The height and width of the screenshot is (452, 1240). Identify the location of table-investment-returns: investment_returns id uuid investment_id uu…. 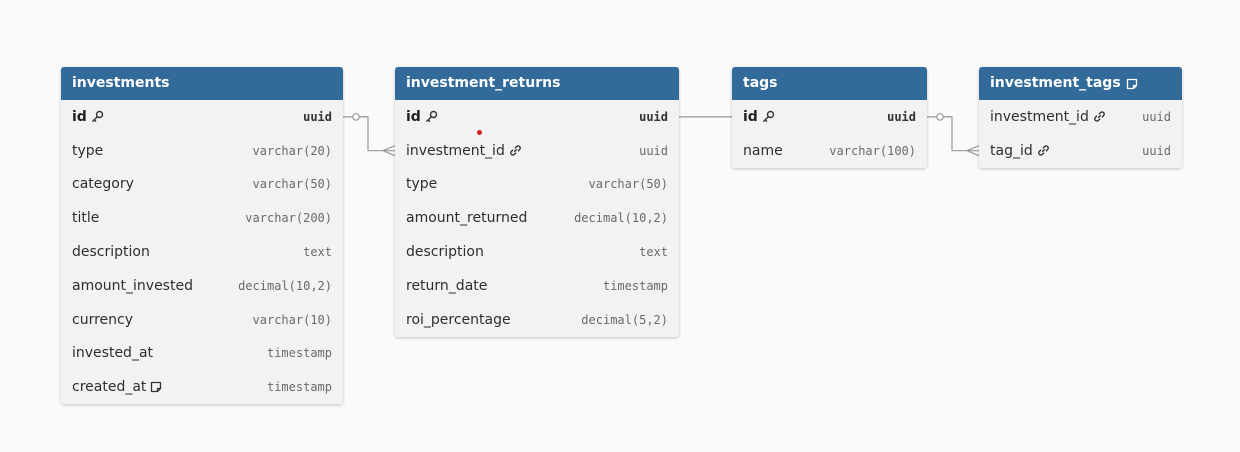
(537, 202).